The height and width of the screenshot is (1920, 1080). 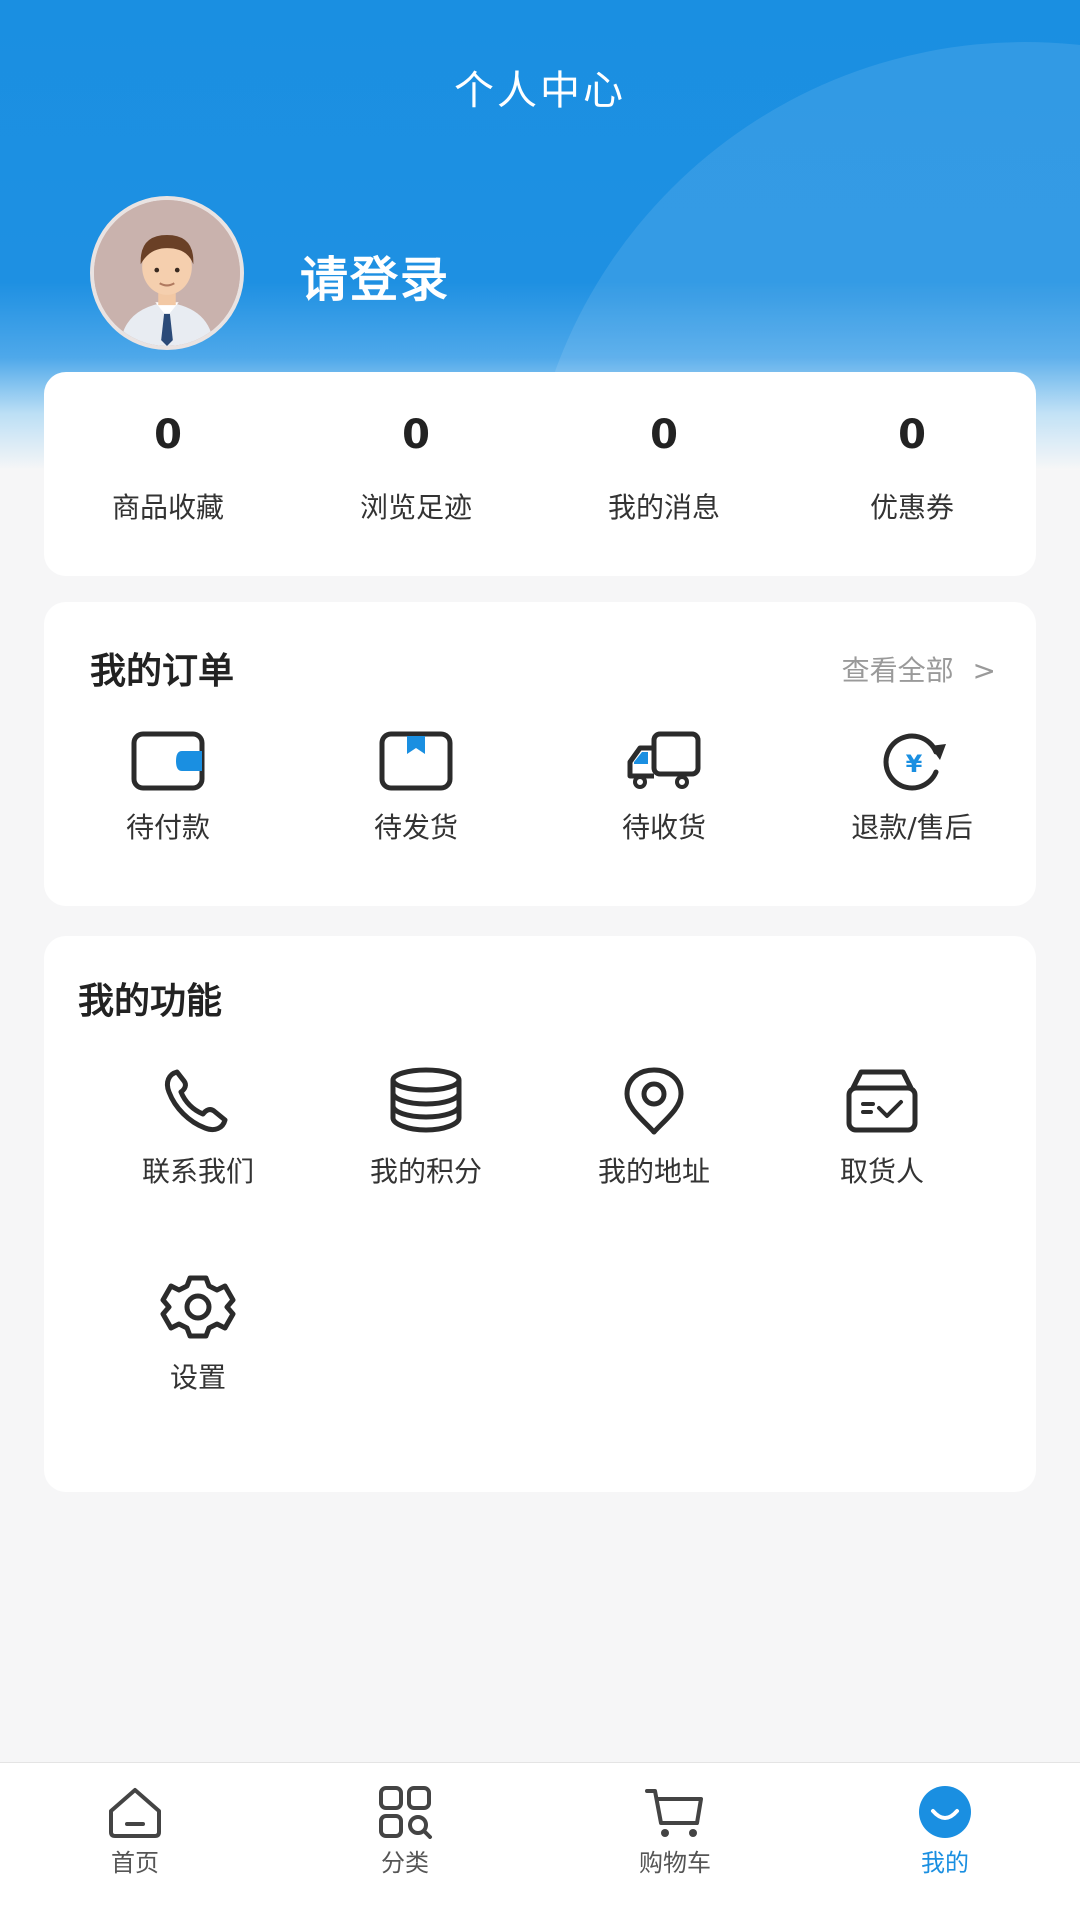 What do you see at coordinates (675, 1841) in the screenshot?
I see `tab-cart: 购物车` at bounding box center [675, 1841].